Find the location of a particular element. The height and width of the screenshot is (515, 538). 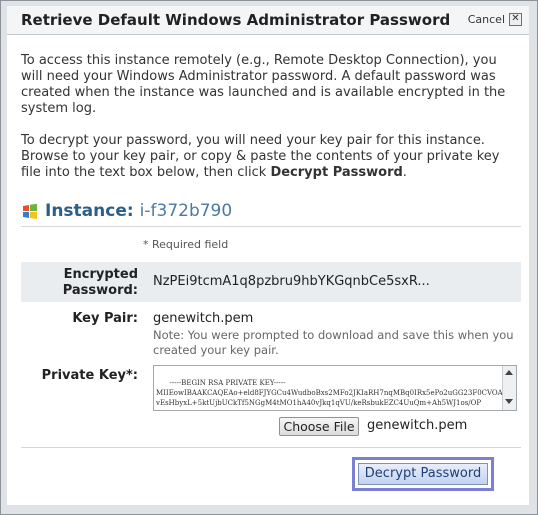

intro-p2-bold: Decrypt Password is located at coordinates (336, 172).